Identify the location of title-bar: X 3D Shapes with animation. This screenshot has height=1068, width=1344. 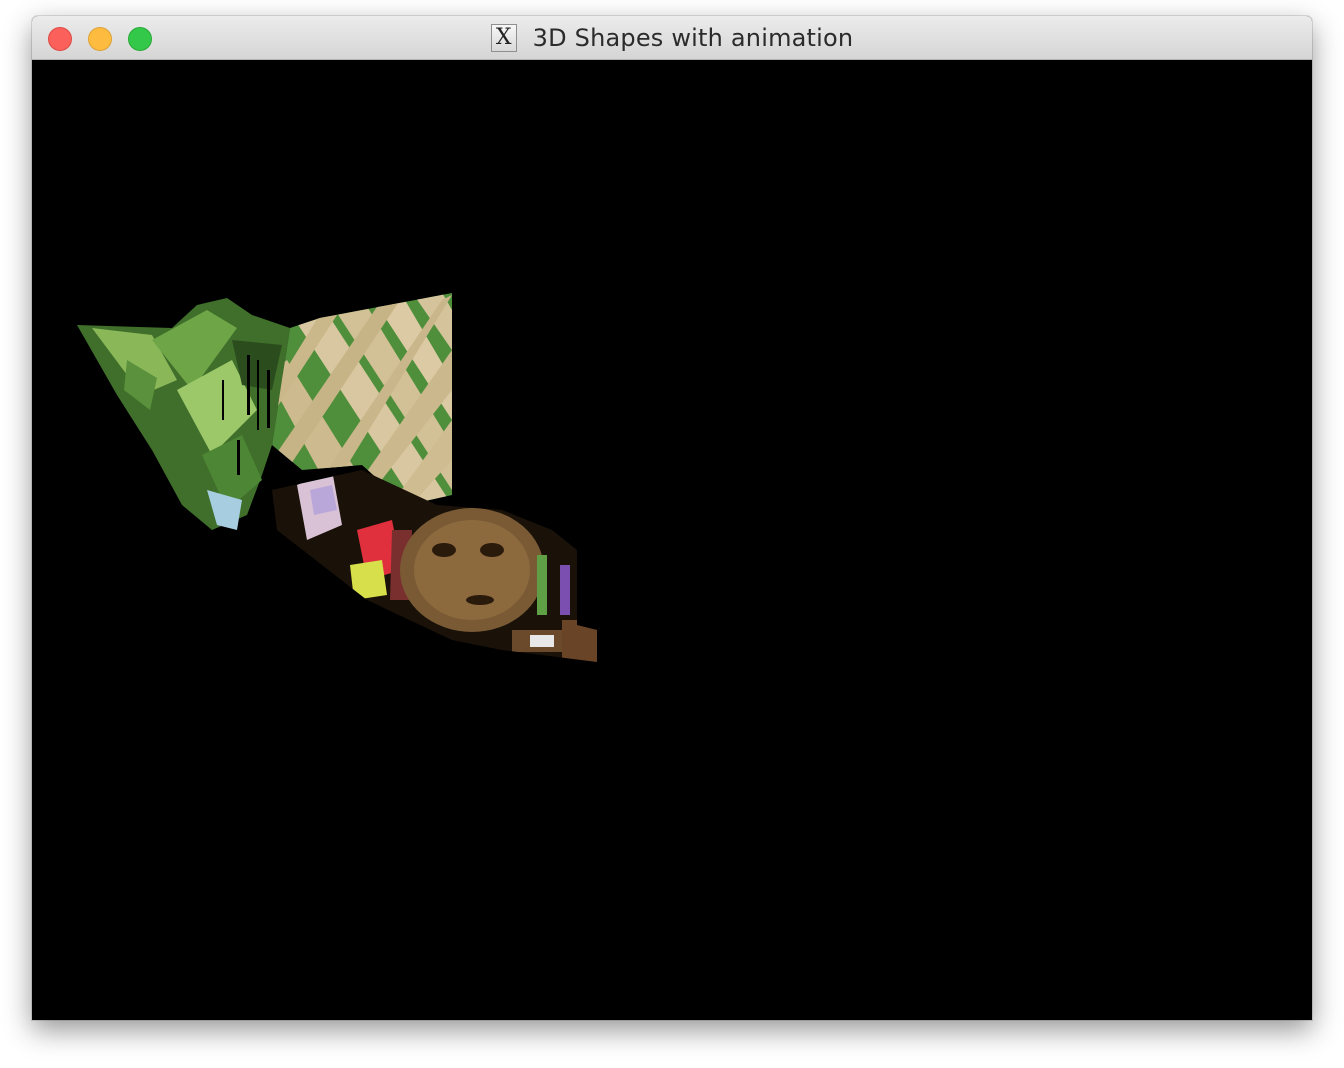
(672, 38).